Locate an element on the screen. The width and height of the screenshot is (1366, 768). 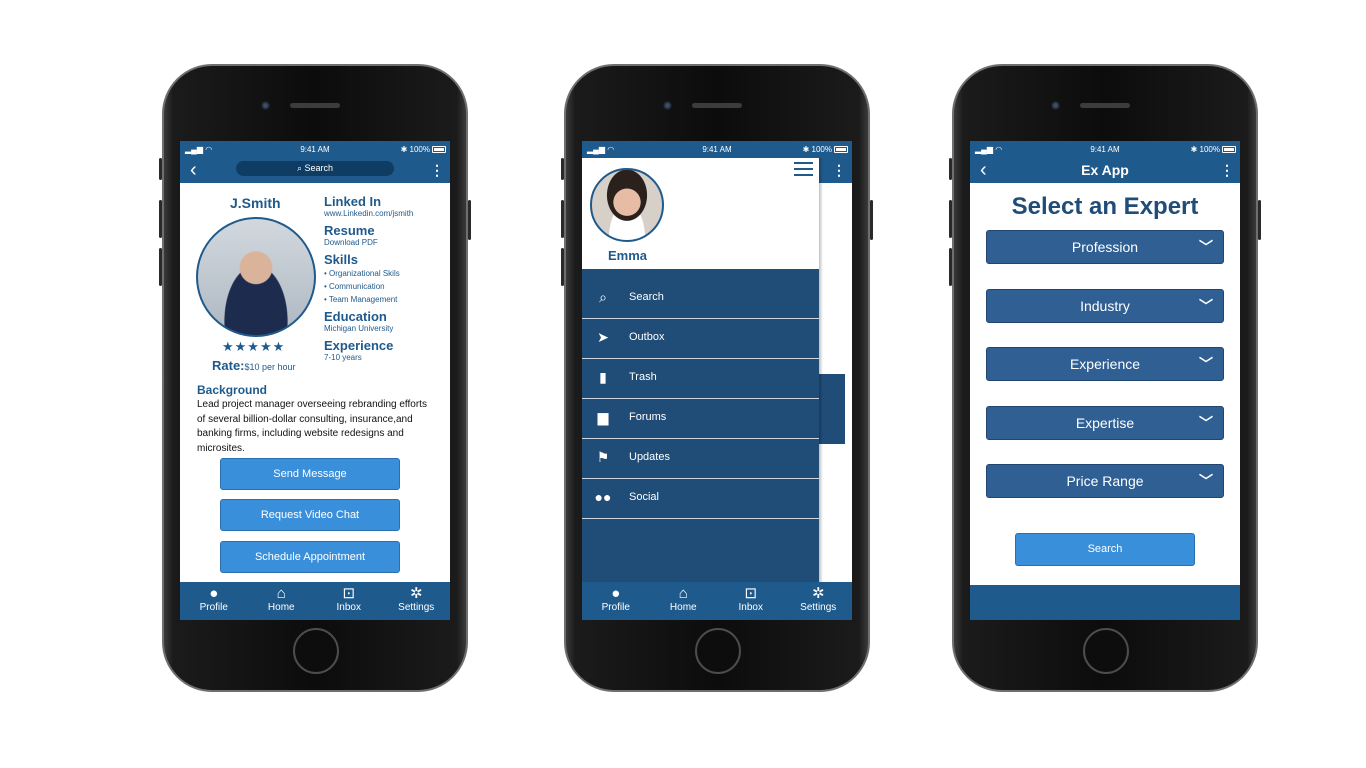
experience-dropdown: Experience ﹀ is located at coordinates (1105, 364).